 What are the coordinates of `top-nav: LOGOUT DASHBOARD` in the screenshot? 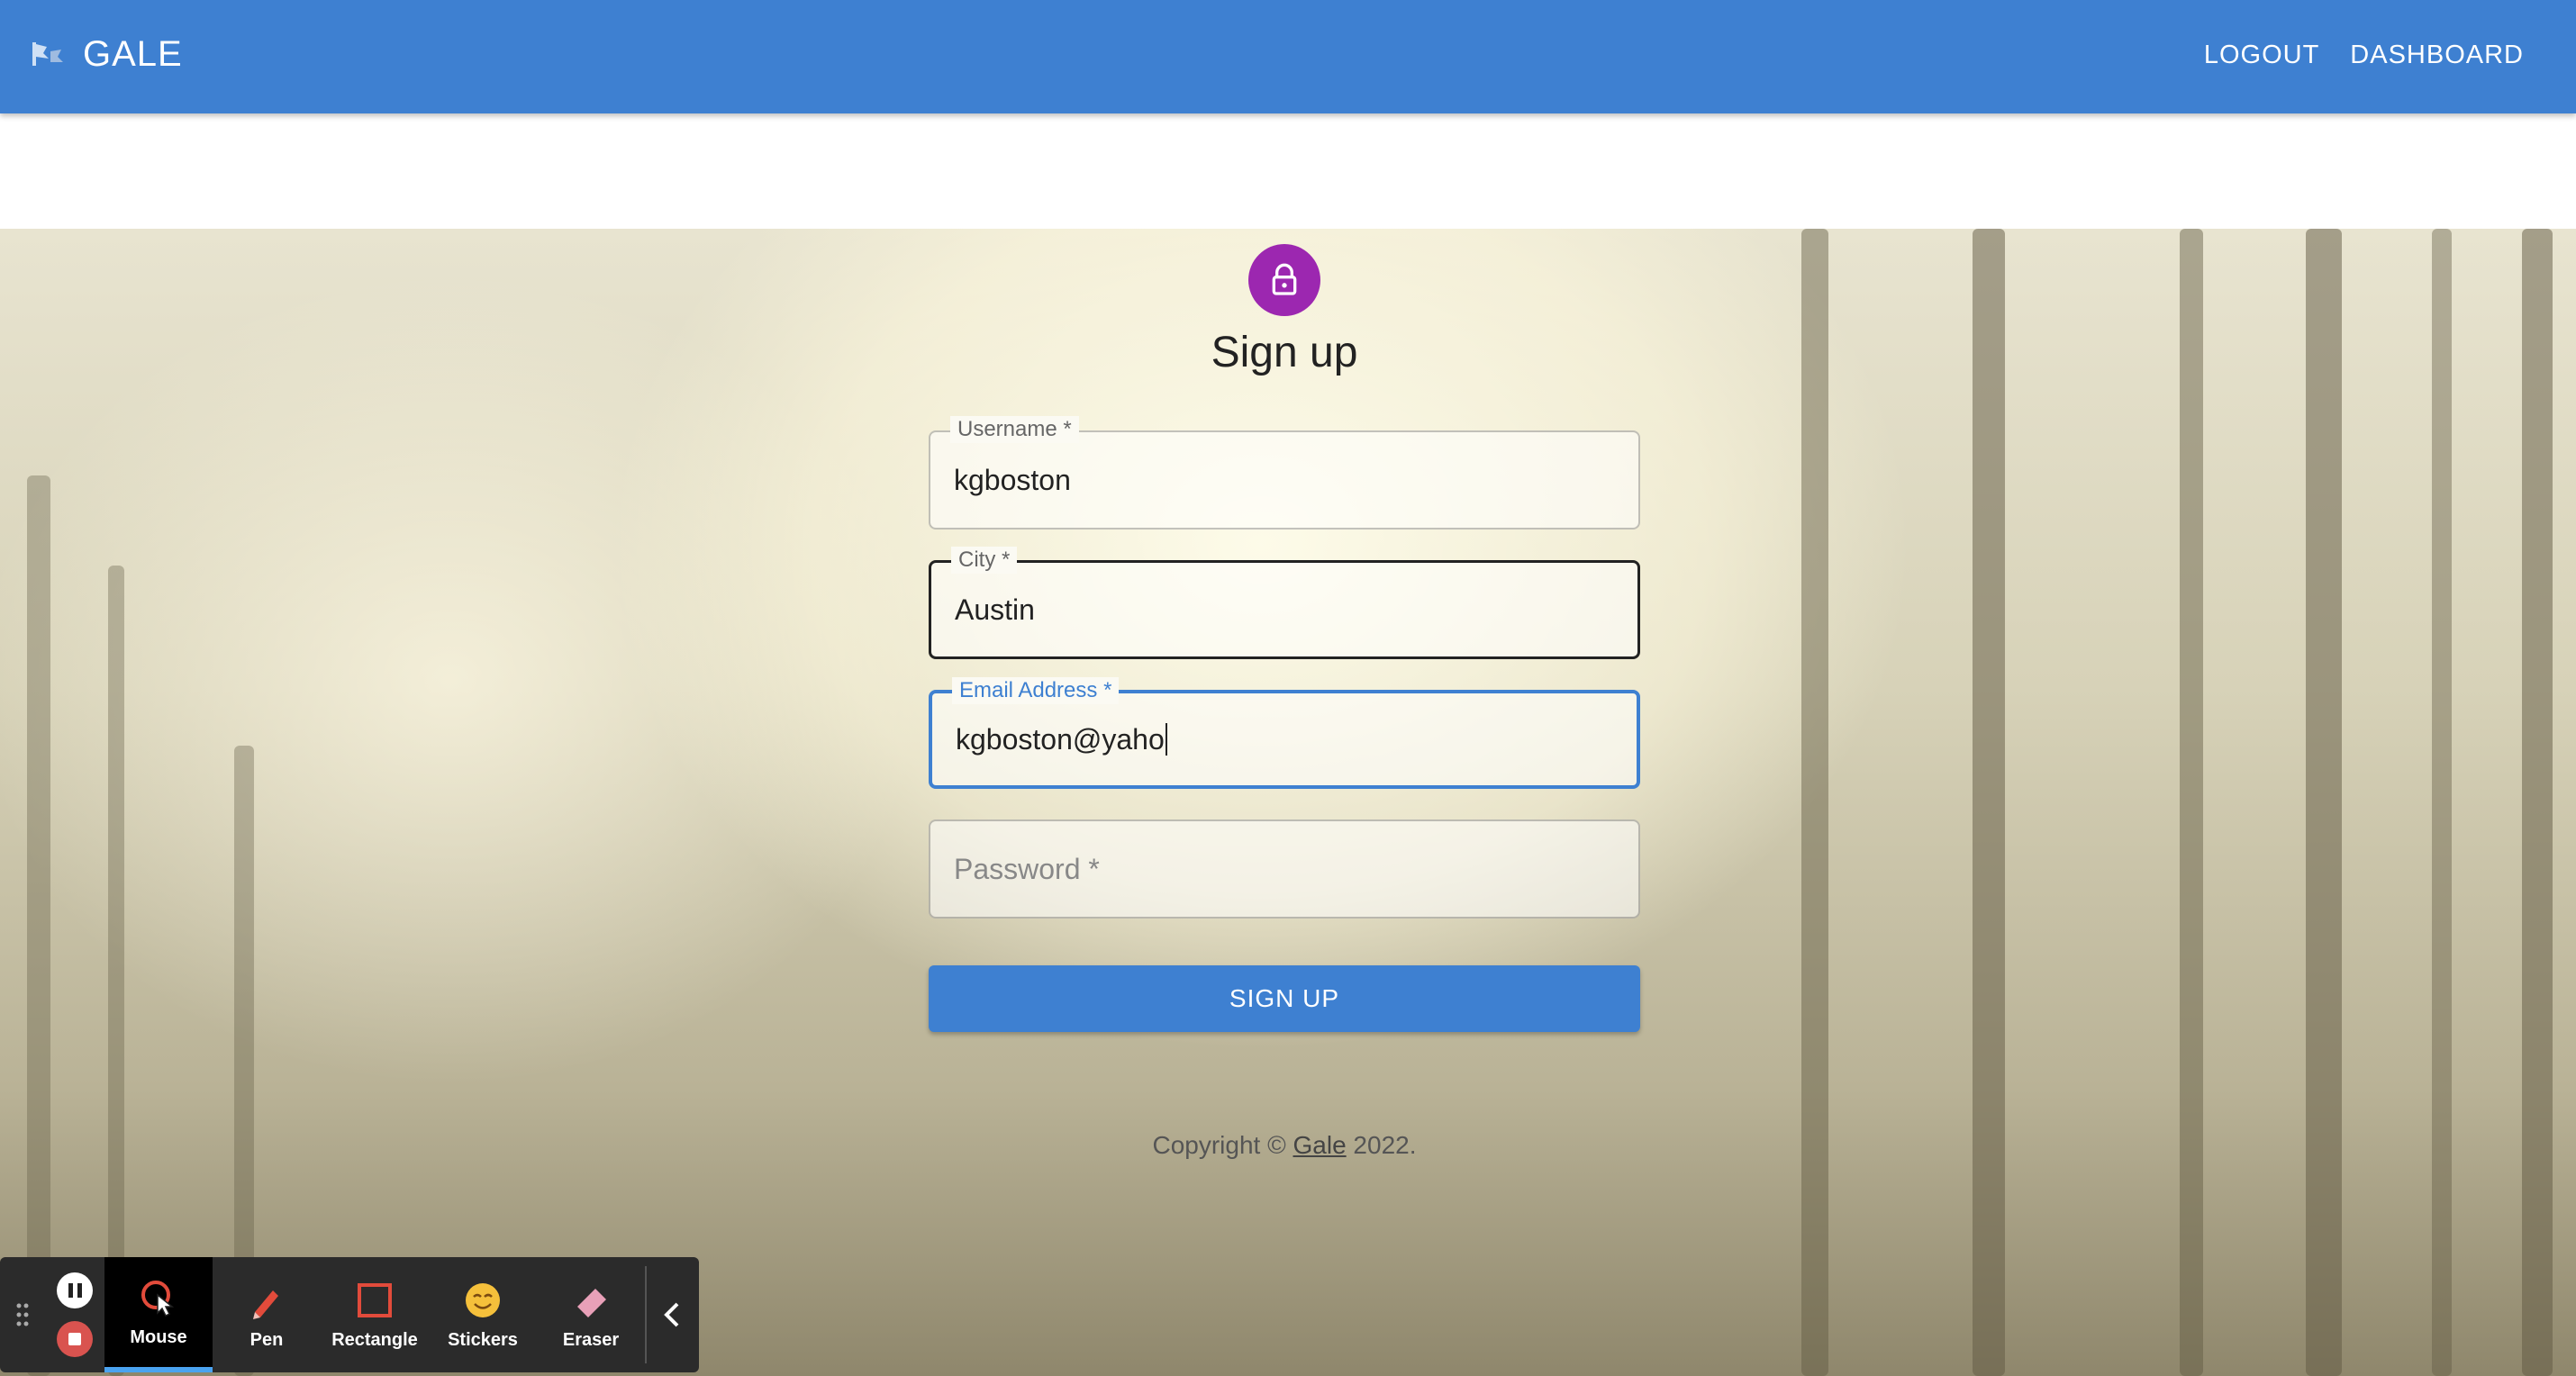 It's located at (2364, 55).